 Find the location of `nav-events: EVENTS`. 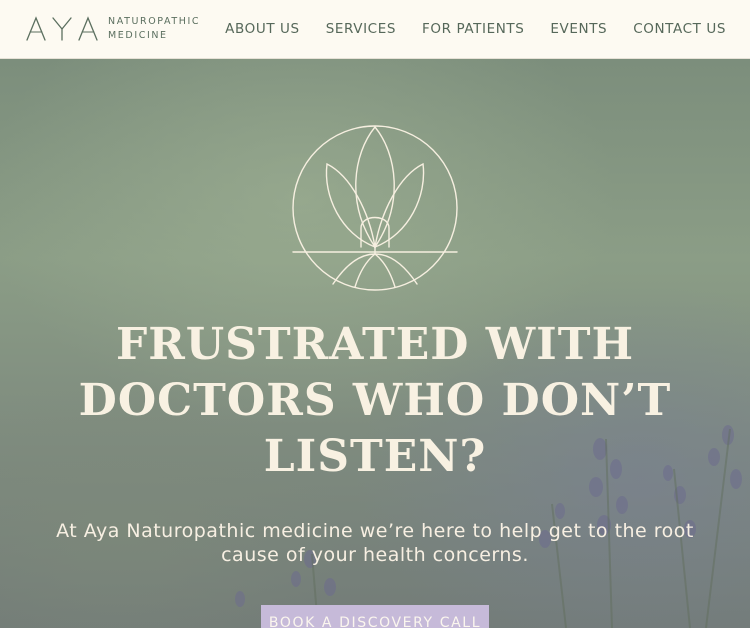

nav-events: EVENTS is located at coordinates (578, 29).